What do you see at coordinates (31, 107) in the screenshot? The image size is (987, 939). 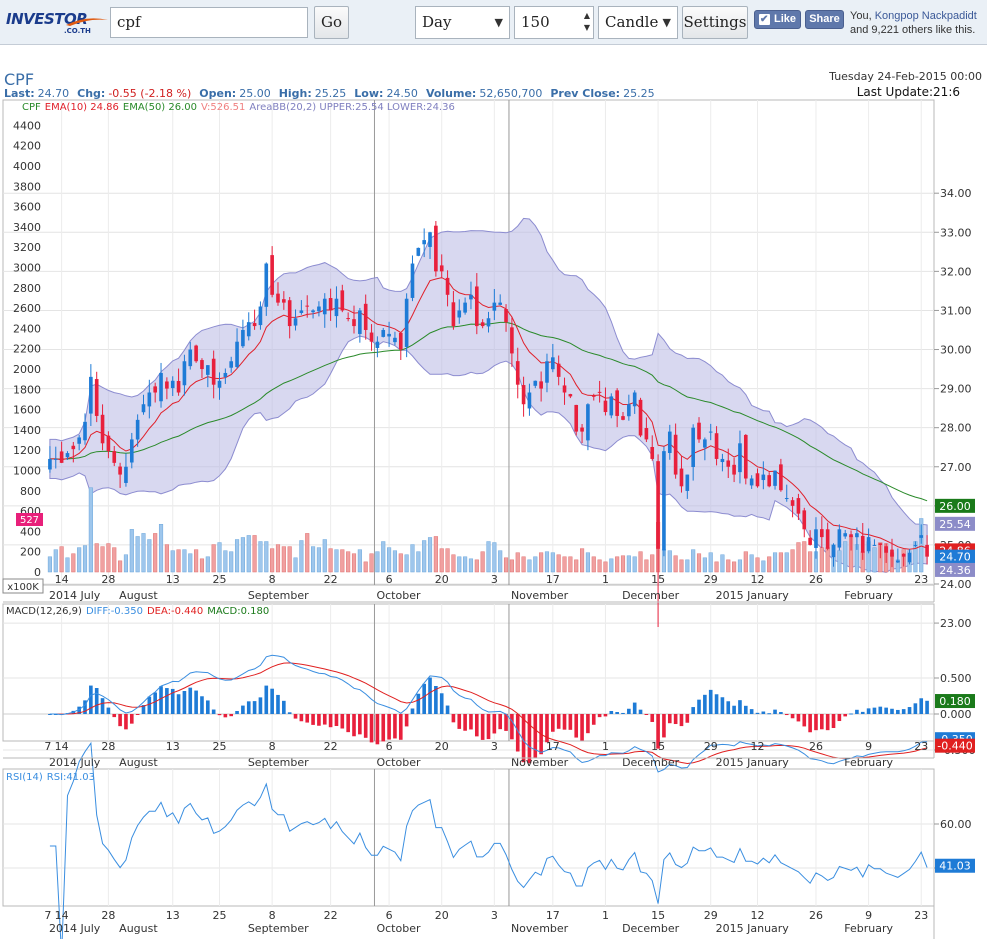 I see `price-legend-item: CPF` at bounding box center [31, 107].